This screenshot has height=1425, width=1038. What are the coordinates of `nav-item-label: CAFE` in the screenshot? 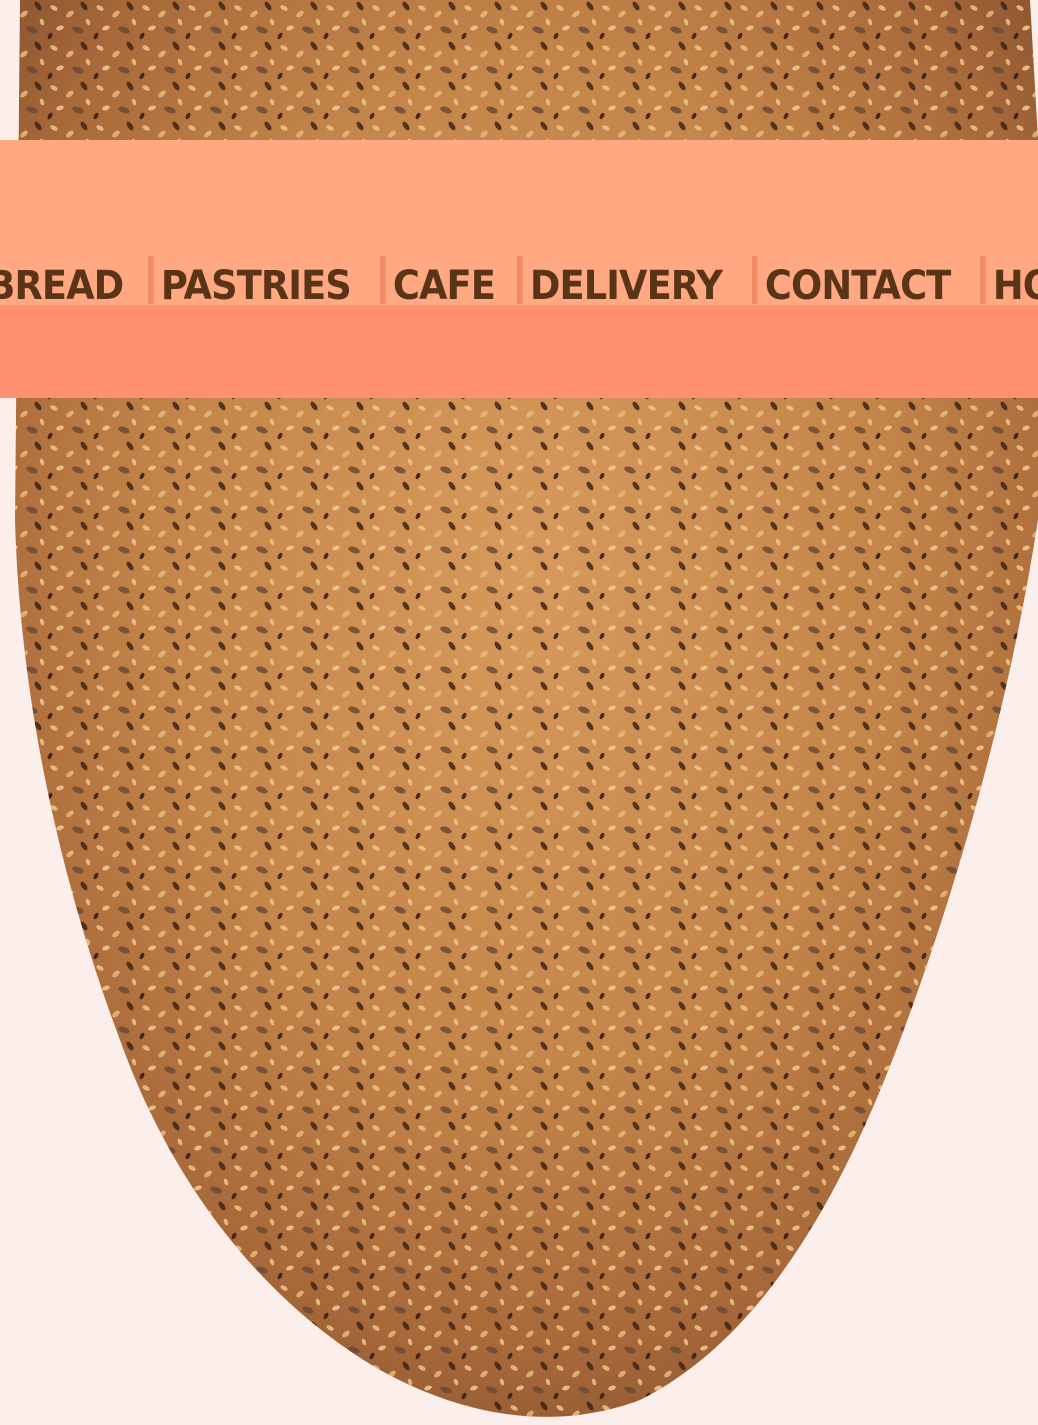 It's located at (444, 286).